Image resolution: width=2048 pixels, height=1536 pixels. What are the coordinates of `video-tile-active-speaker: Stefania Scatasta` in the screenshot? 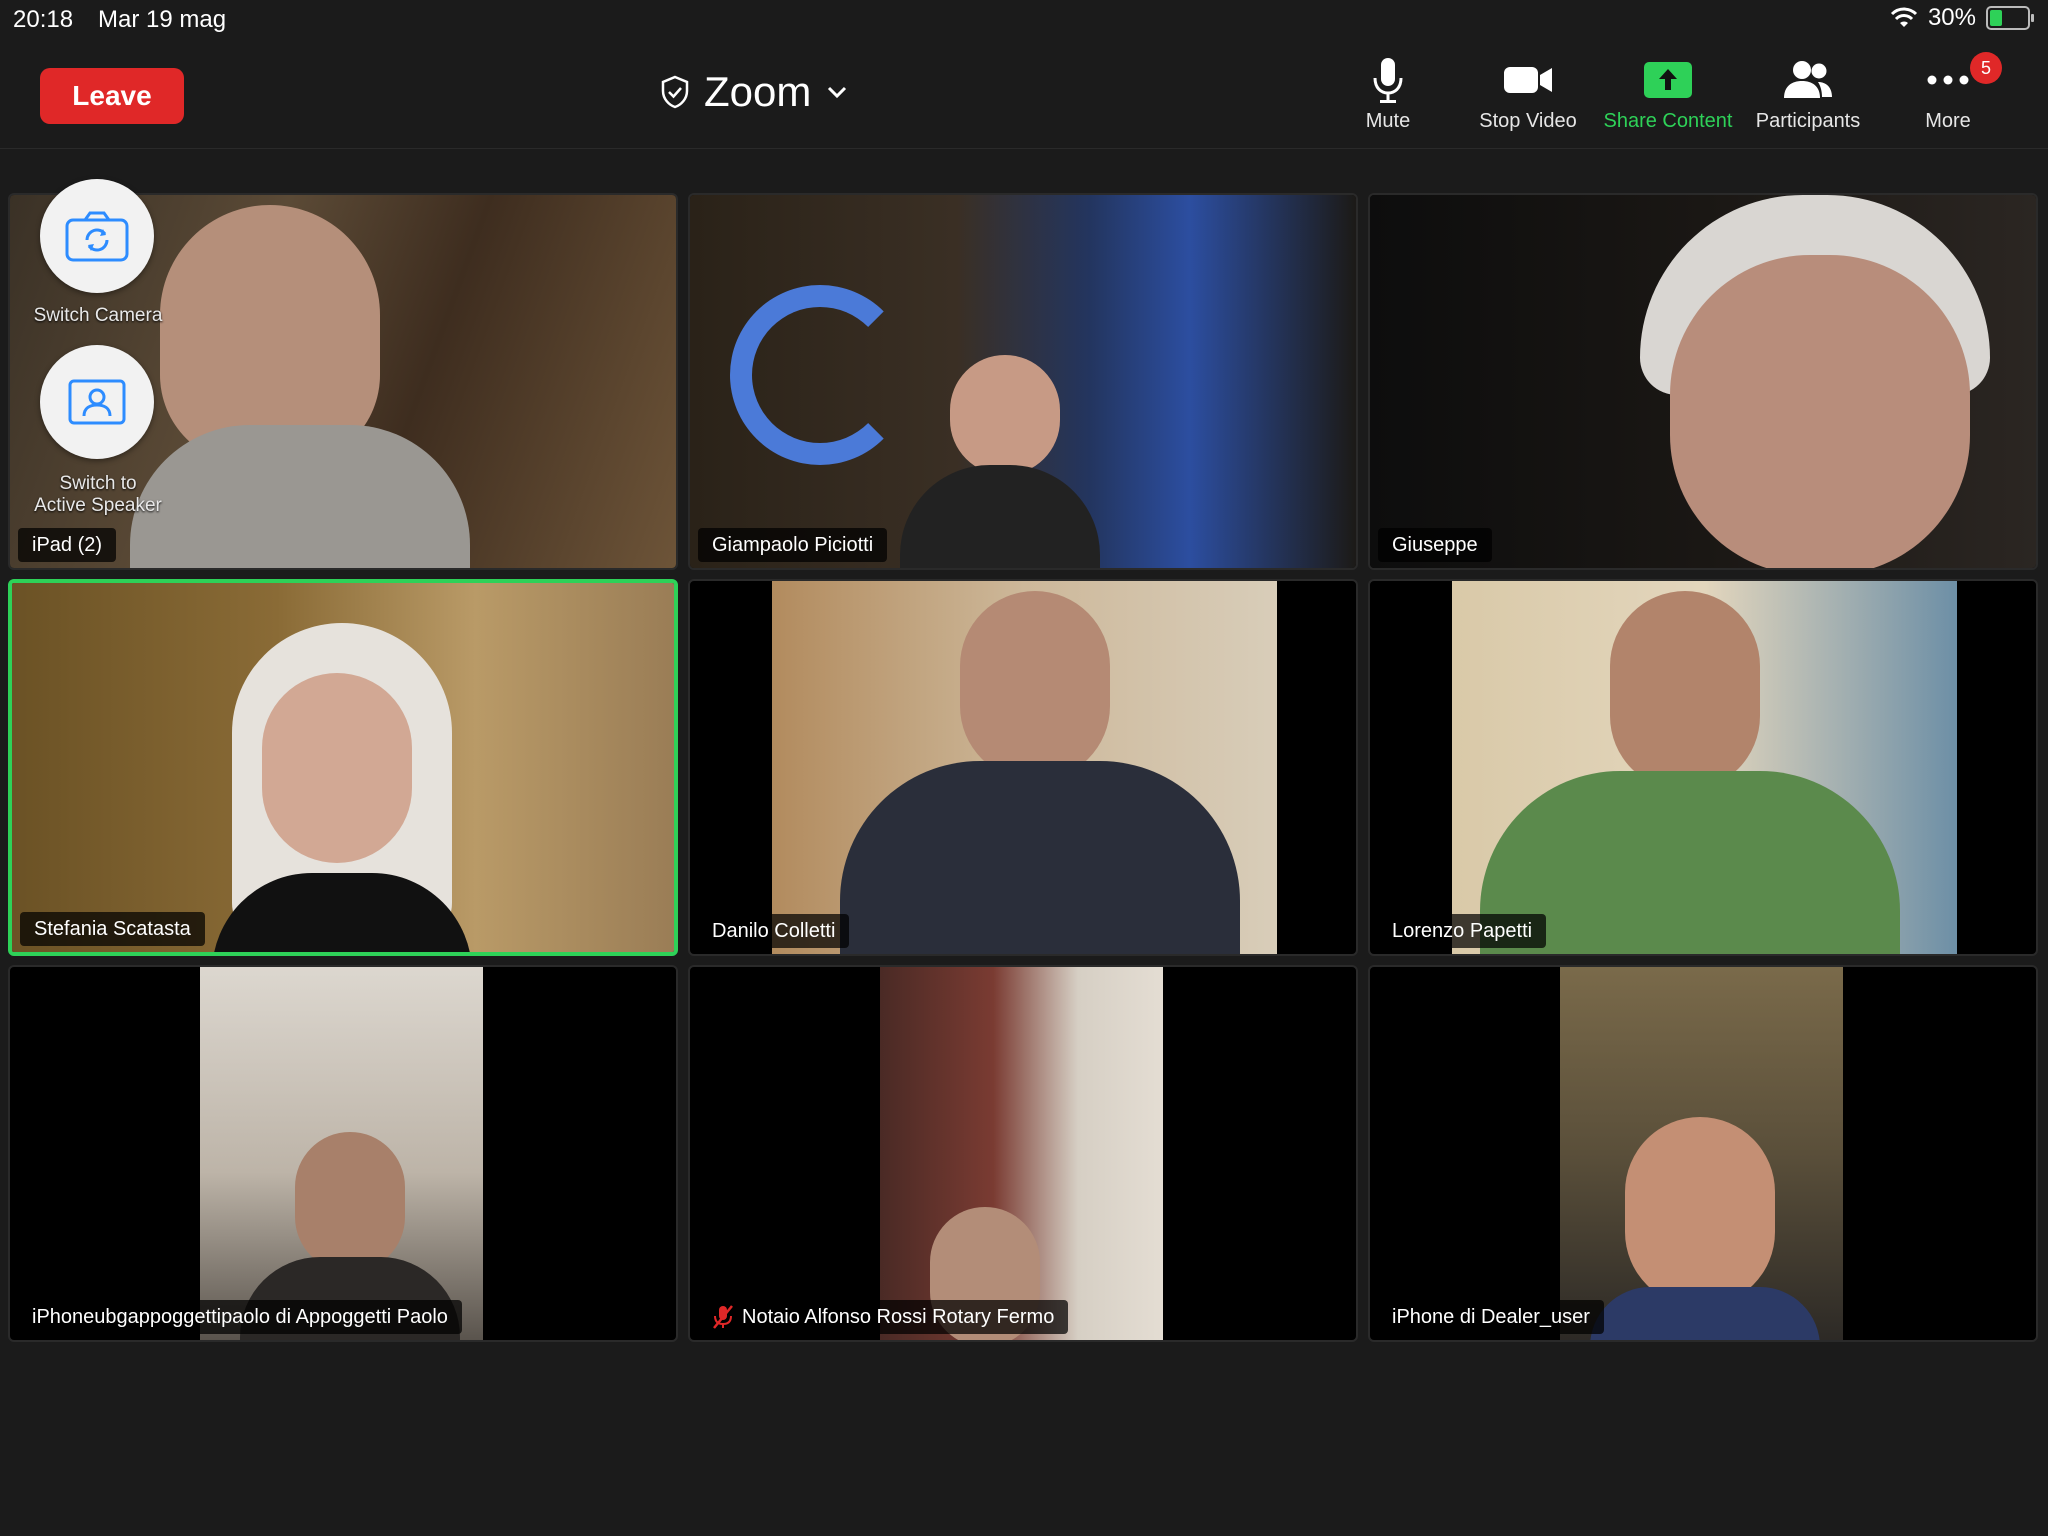 It's located at (343, 767).